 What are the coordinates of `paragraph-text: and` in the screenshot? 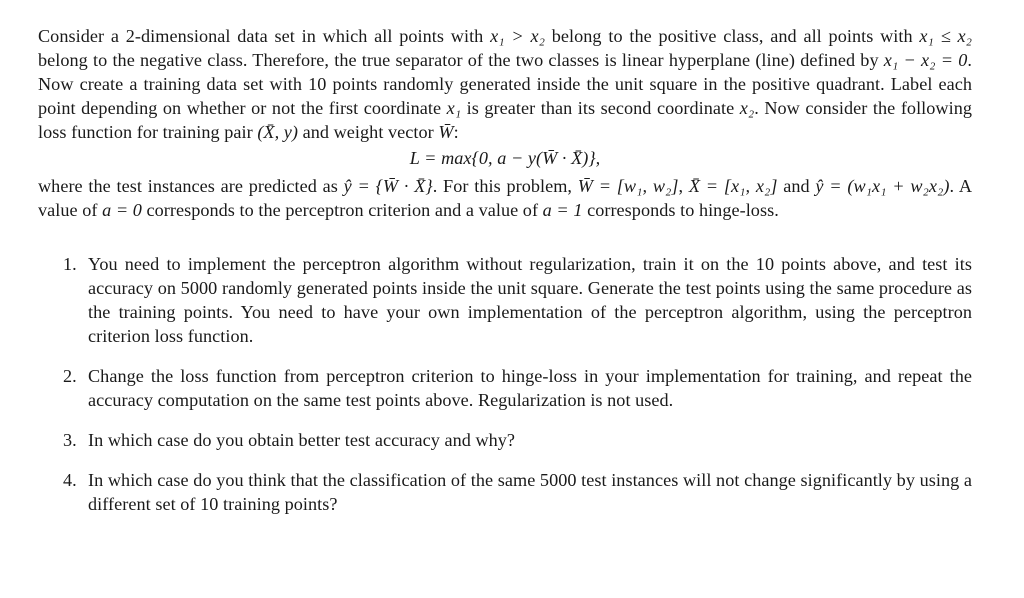 It's located at (796, 186).